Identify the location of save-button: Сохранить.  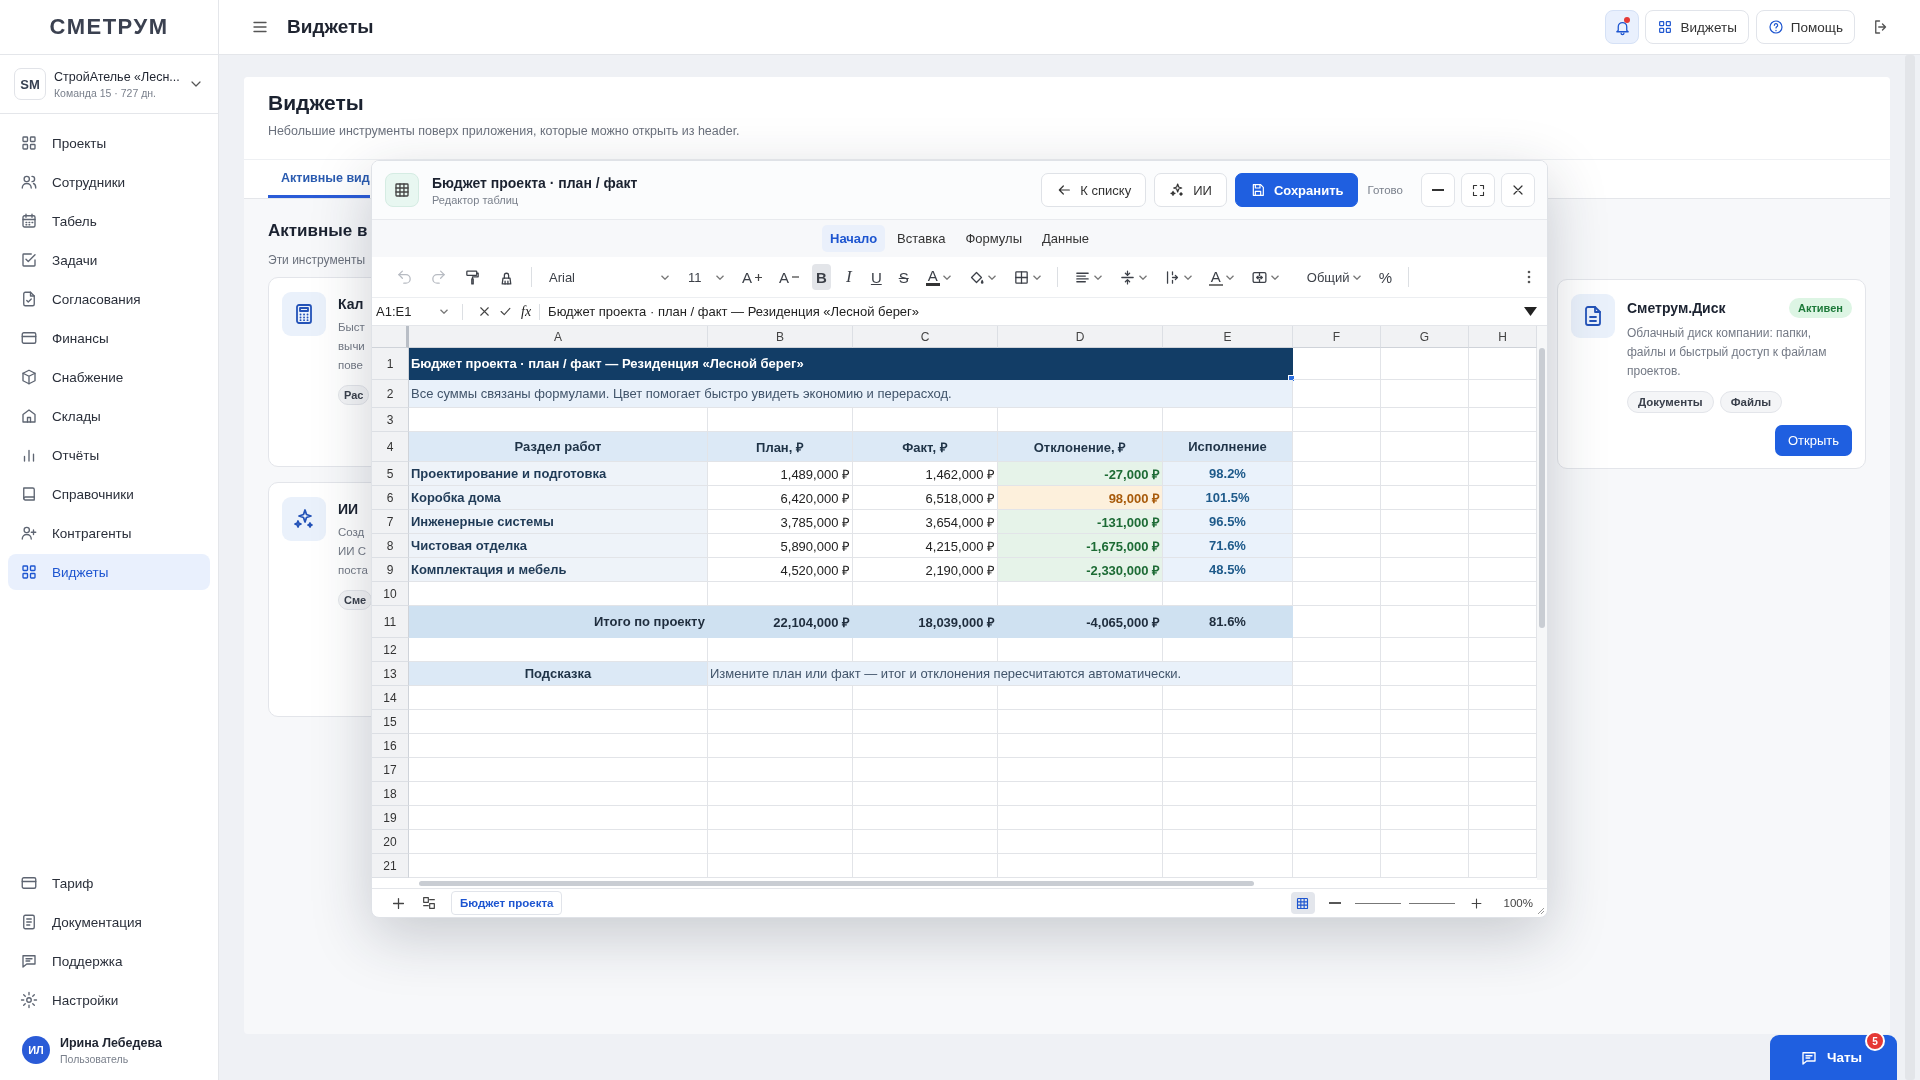
(1296, 190).